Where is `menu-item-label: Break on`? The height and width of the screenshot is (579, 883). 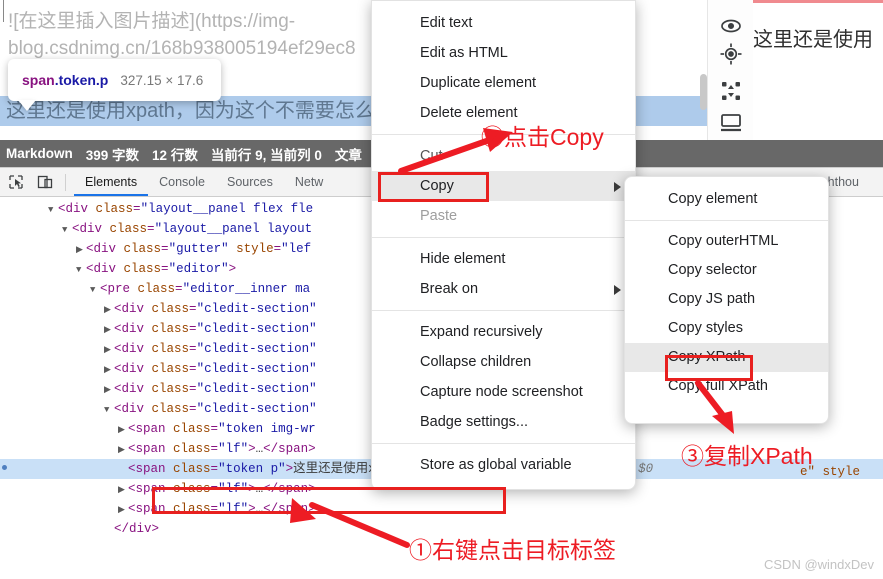 menu-item-label: Break on is located at coordinates (449, 289).